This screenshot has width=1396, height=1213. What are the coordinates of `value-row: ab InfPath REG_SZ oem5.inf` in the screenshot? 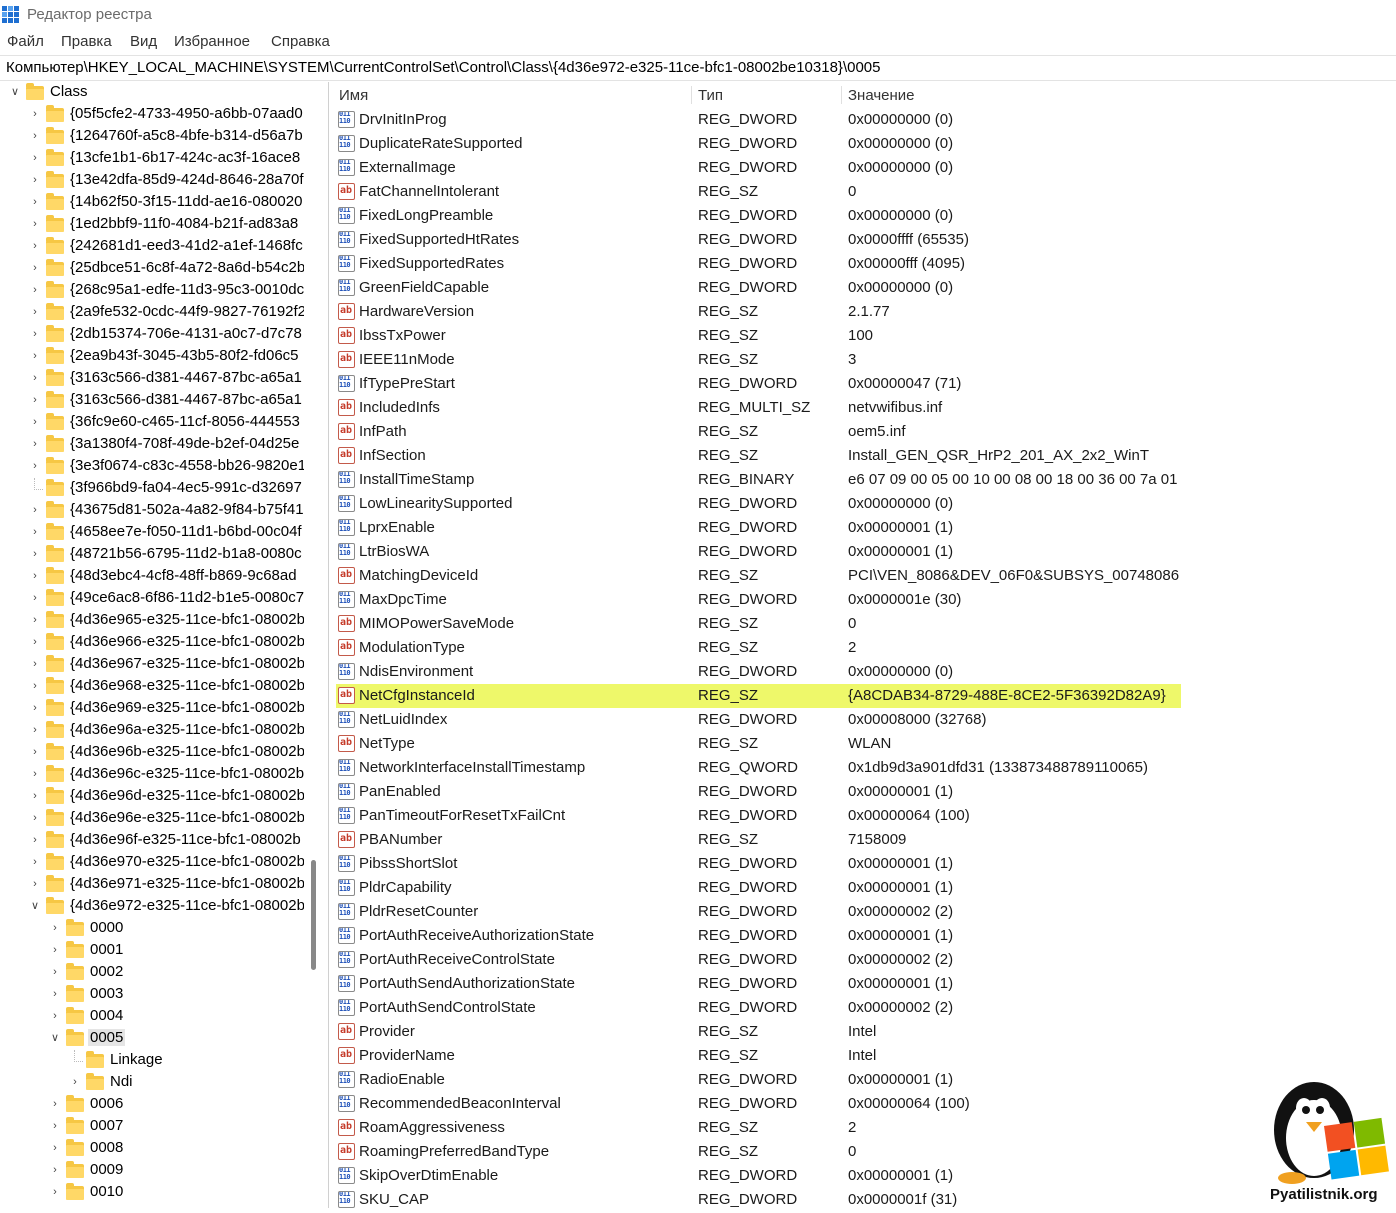 It's located at (863, 432).